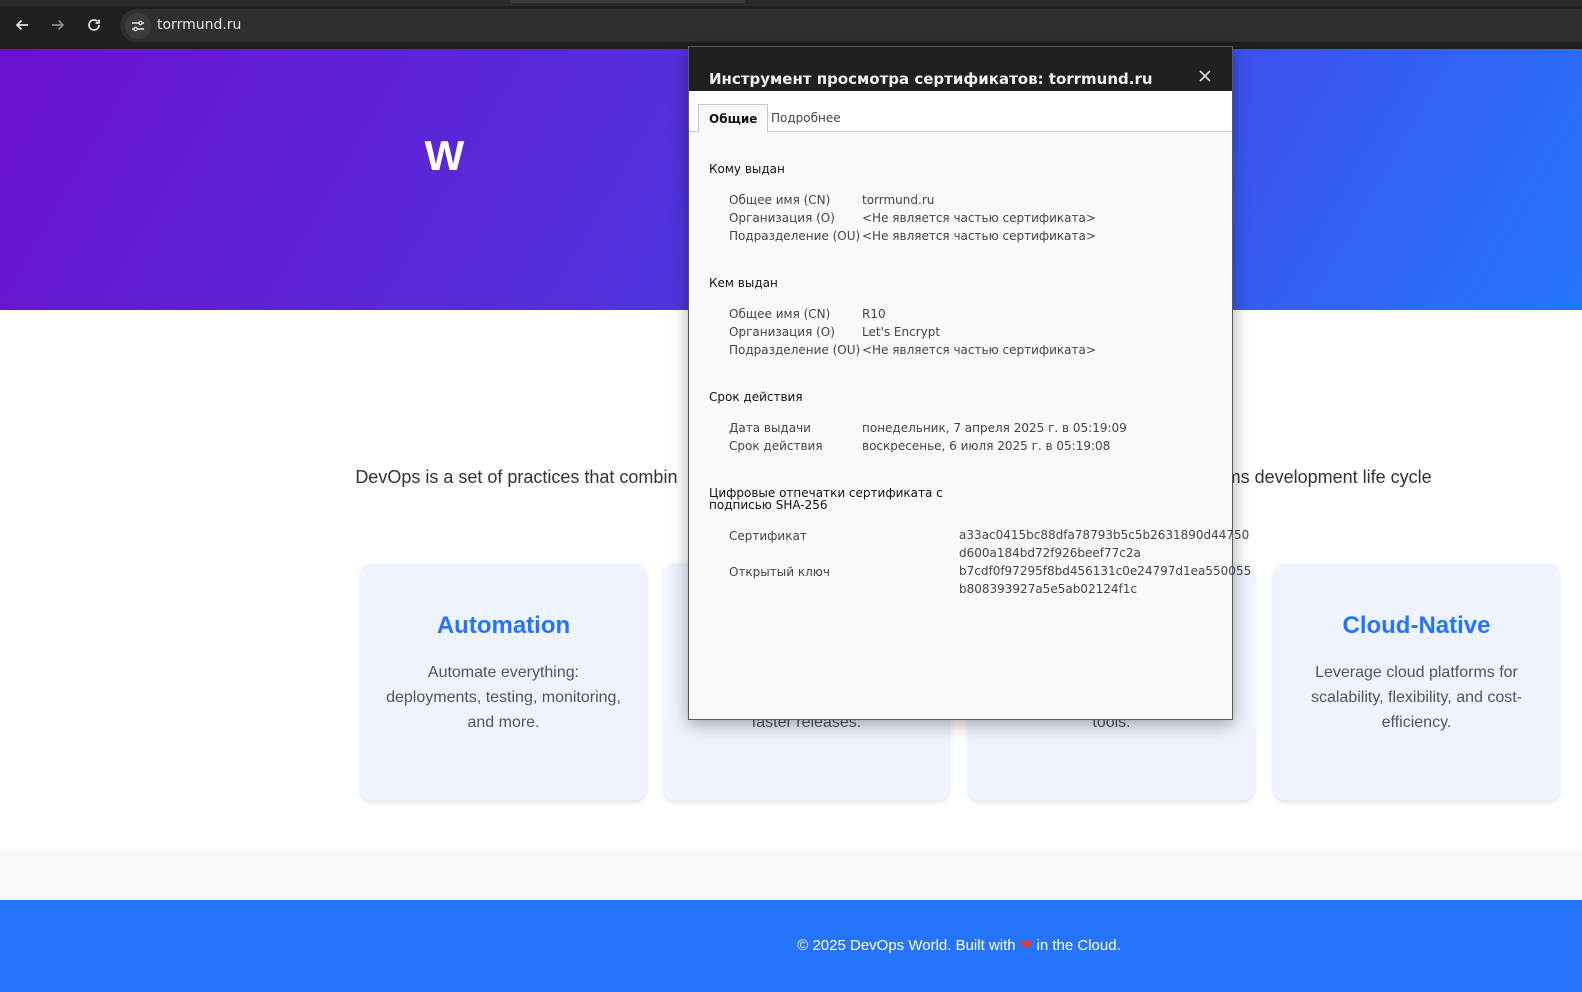 The height and width of the screenshot is (992, 1582). I want to click on url-text: torrmund.ru, so click(199, 25).